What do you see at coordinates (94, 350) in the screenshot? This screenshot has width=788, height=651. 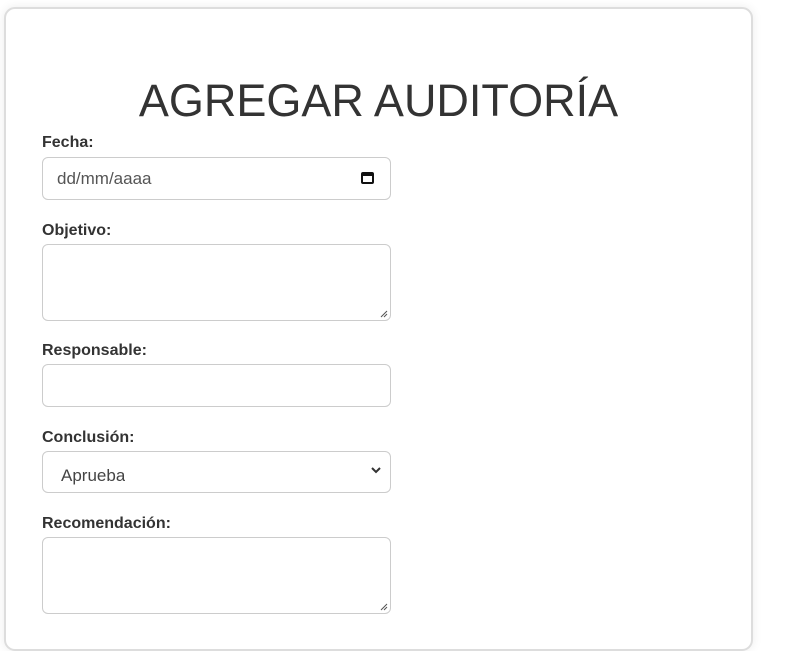 I see `responsable-label: Responsable:` at bounding box center [94, 350].